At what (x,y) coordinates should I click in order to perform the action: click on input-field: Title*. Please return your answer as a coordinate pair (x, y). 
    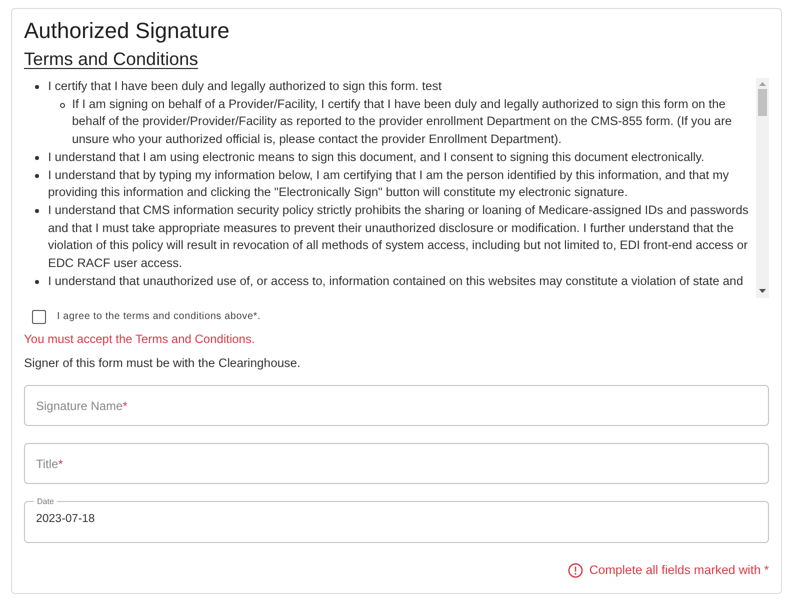
    Looking at the image, I should click on (396, 463).